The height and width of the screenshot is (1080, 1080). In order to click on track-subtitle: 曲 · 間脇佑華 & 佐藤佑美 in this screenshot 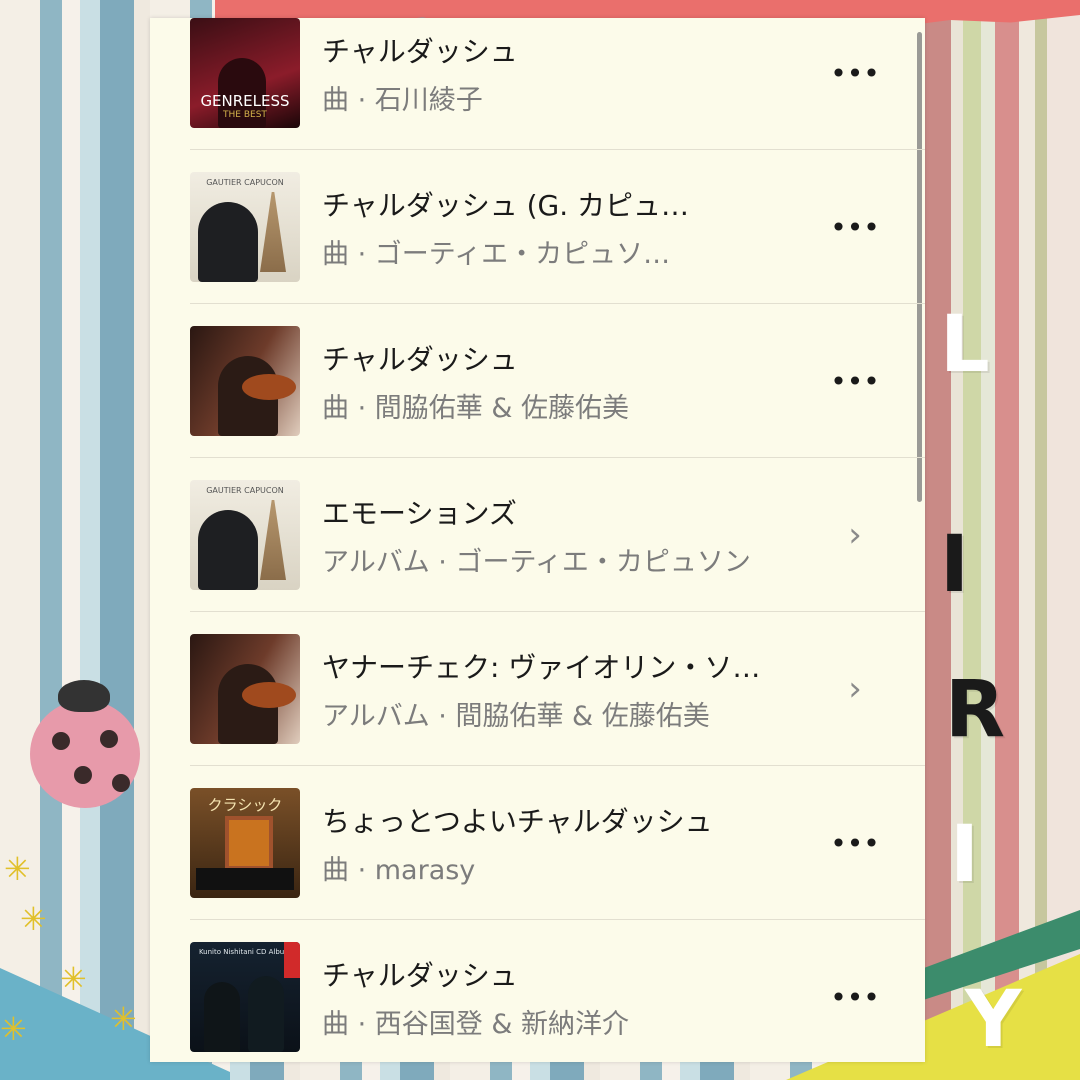, I will do `click(475, 408)`.